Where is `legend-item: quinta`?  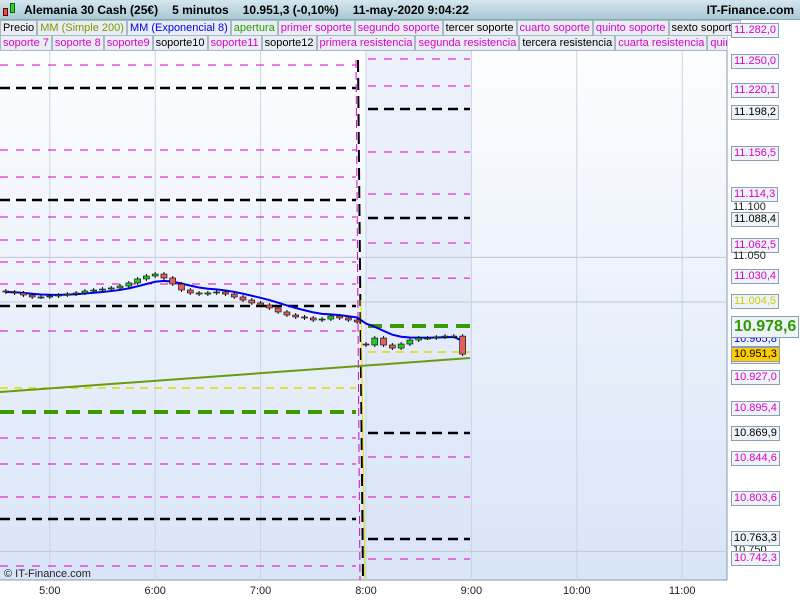
legend-item: quinta is located at coordinates (717, 43).